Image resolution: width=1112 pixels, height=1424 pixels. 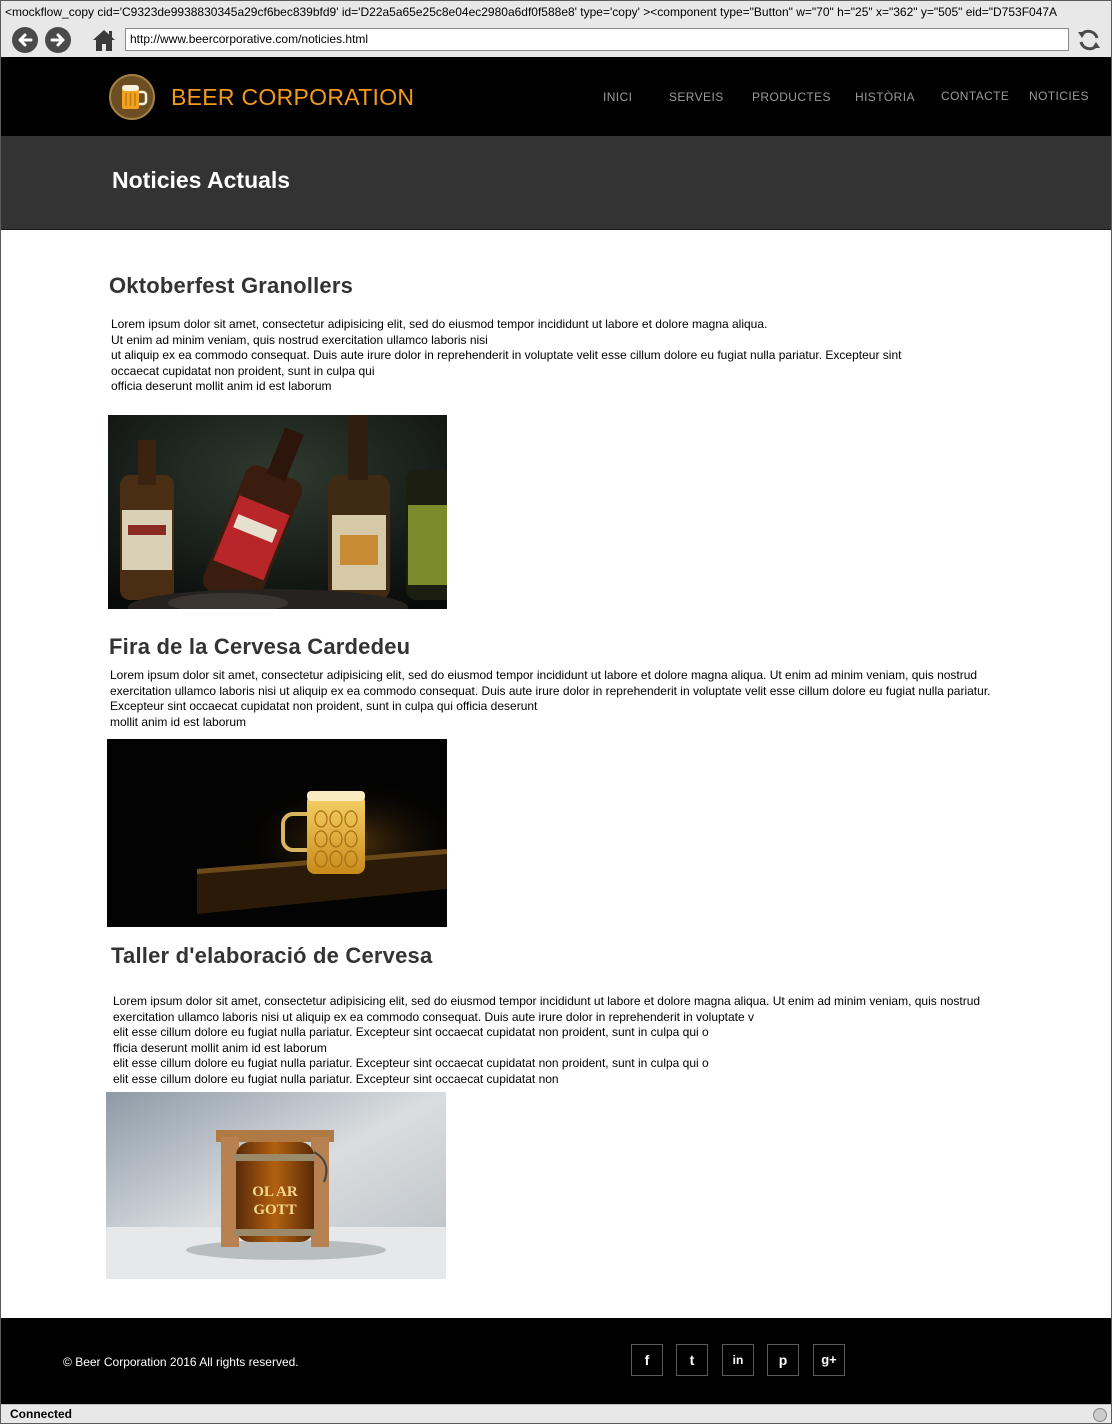 I want to click on svg-text: GOTT, so click(x=274, y=1210).